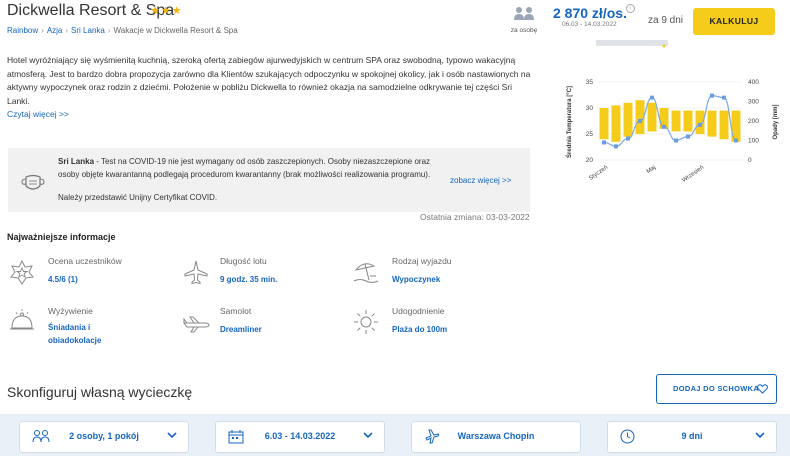 The width and height of the screenshot is (790, 456). I want to click on price-dates: 06.03 - 14.03.2022, so click(589, 24).